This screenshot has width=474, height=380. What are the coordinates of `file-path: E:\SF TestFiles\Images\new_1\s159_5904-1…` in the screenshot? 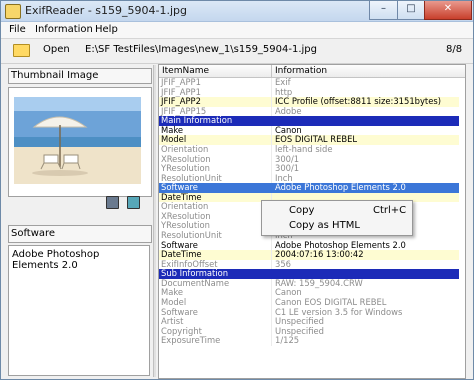 It's located at (201, 49).